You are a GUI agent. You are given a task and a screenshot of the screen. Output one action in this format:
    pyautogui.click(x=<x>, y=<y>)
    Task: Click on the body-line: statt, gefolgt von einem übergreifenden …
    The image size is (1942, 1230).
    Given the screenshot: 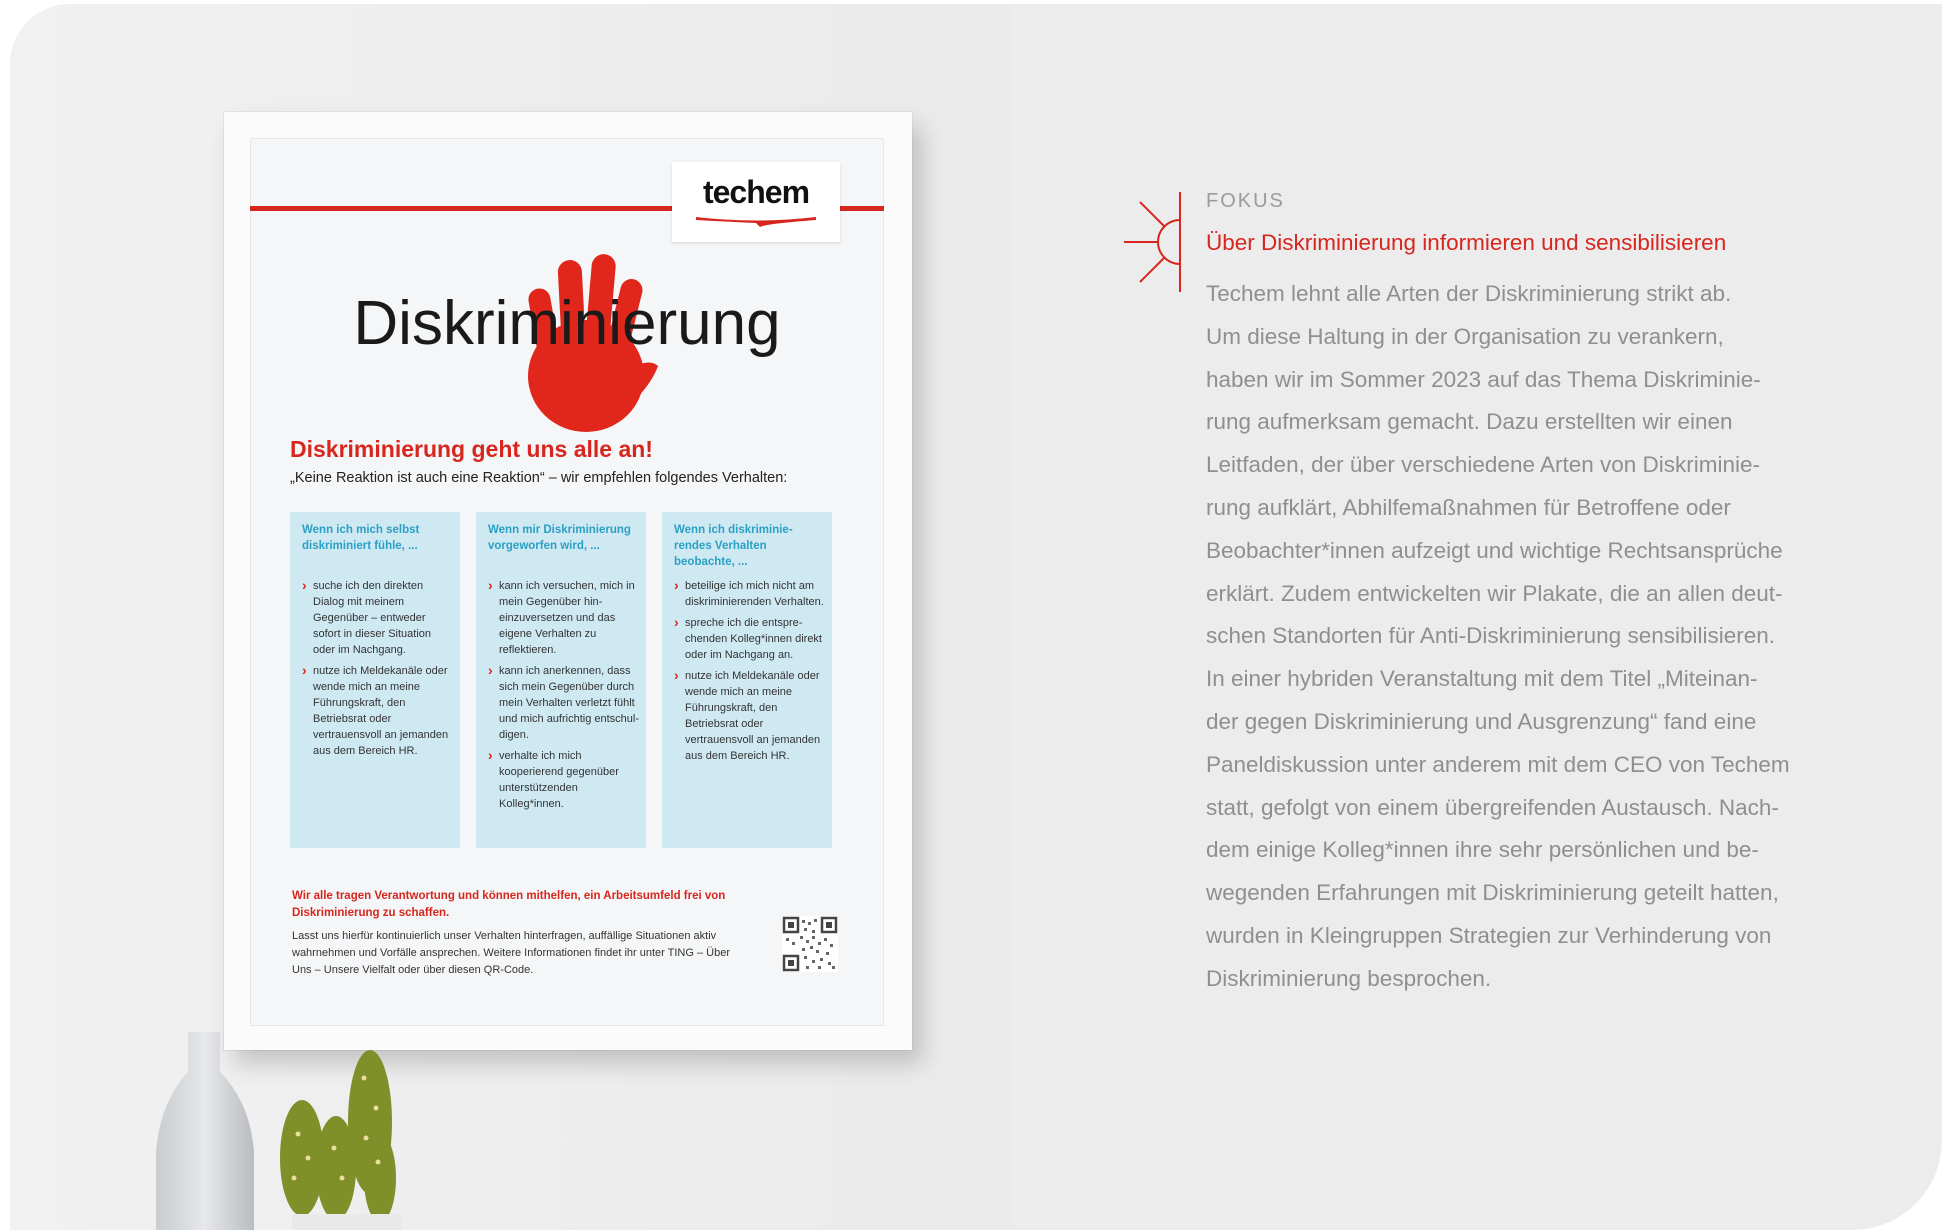 What is the action you would take?
    pyautogui.click(x=1492, y=807)
    